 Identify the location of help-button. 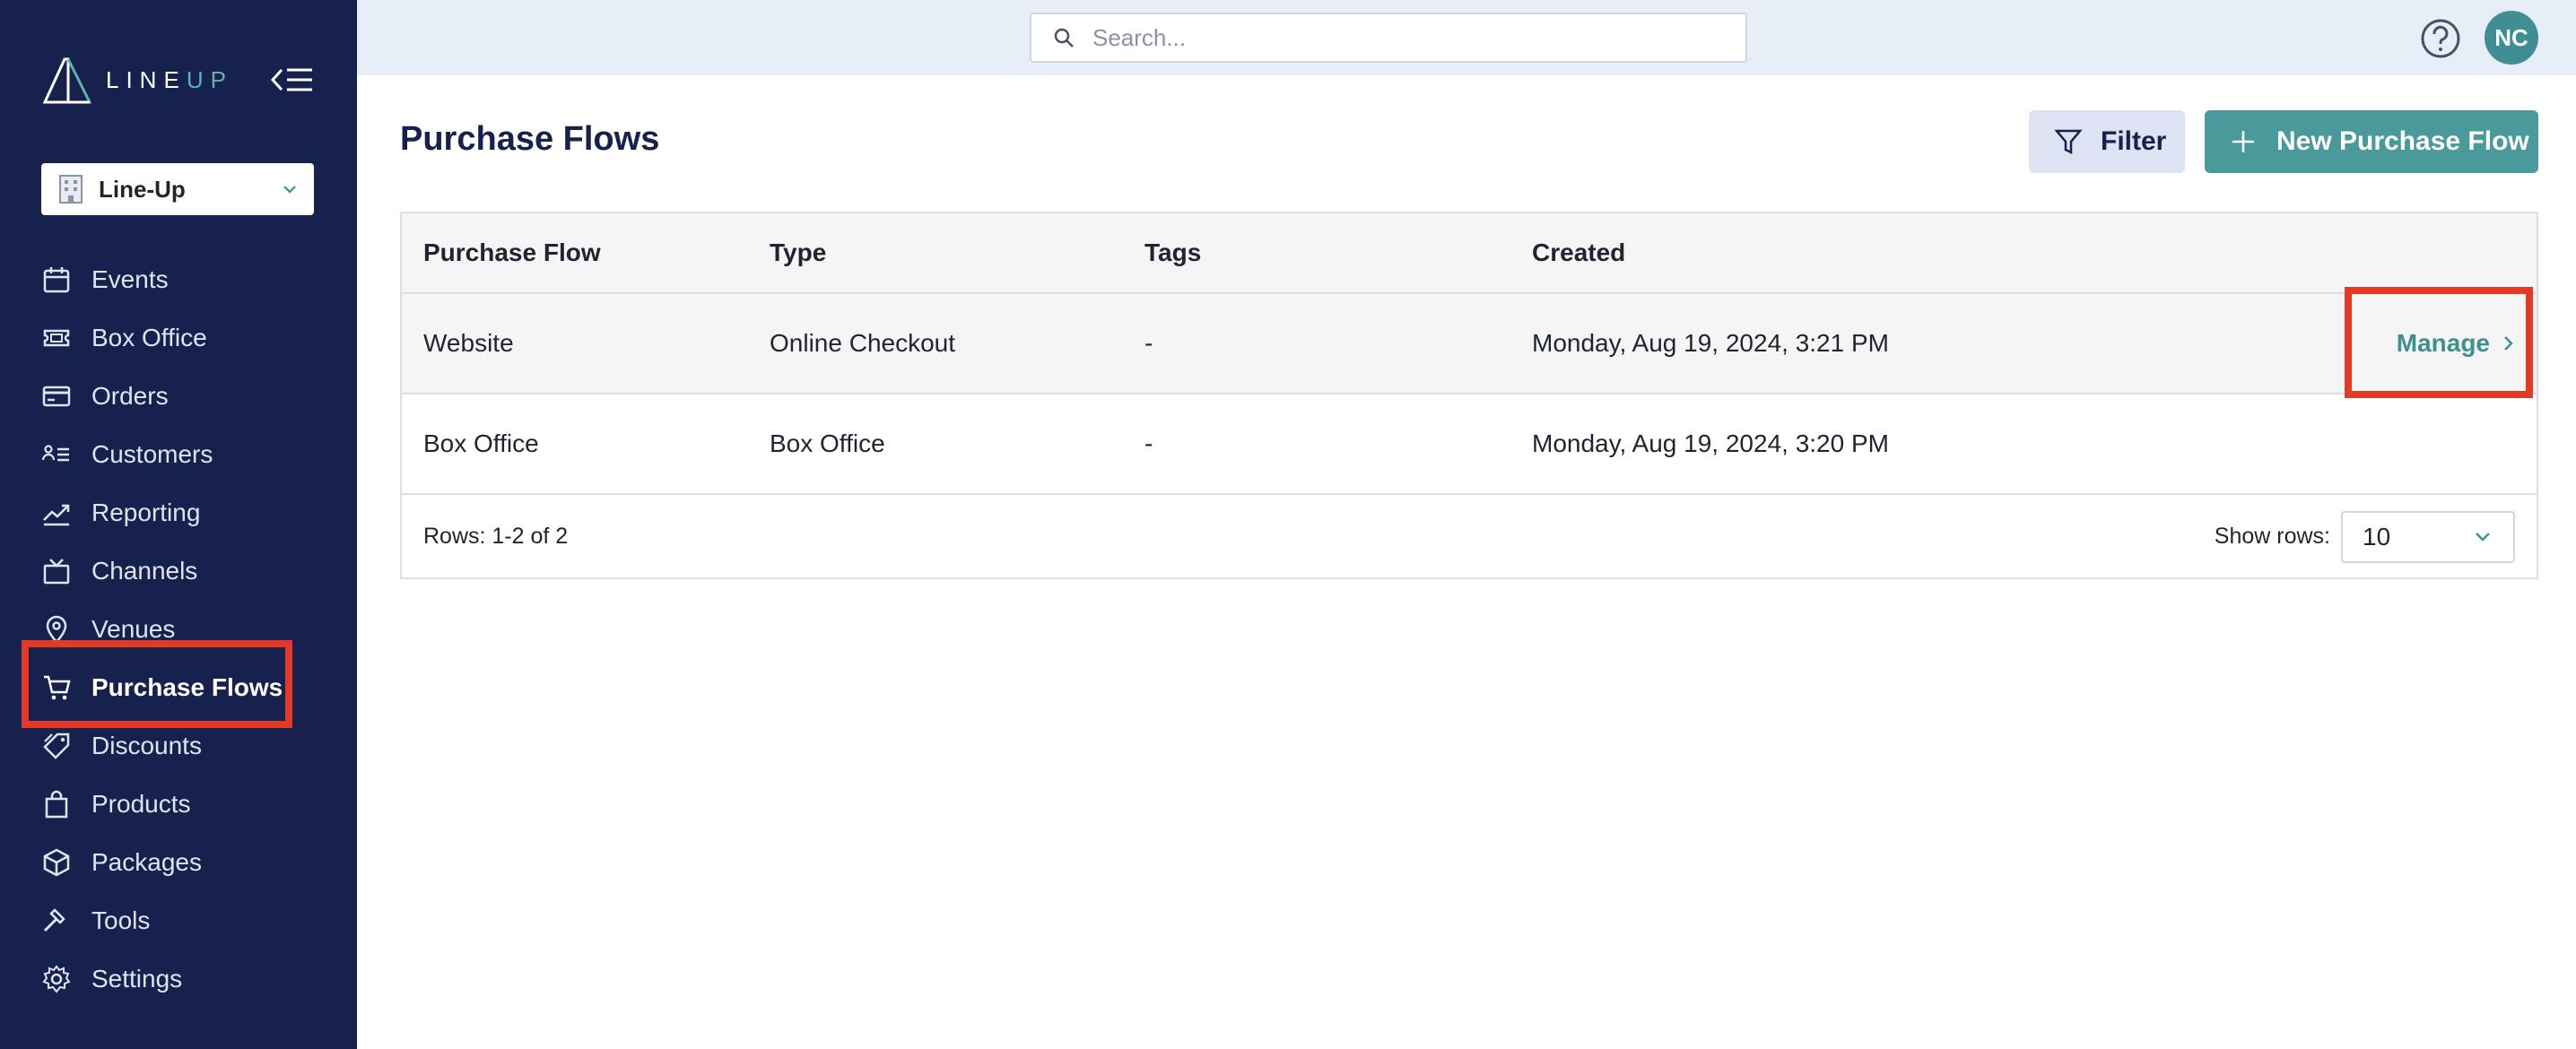
(2440, 39).